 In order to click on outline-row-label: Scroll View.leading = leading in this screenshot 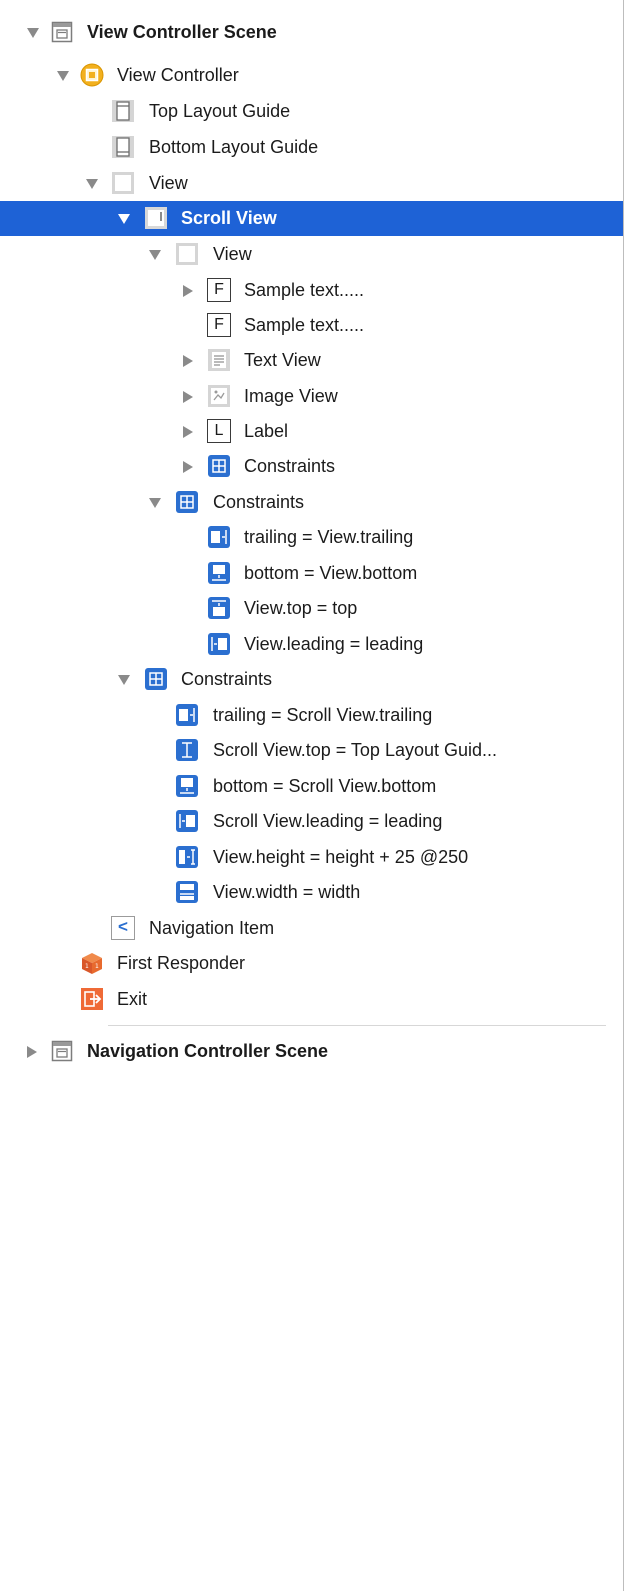, I will do `click(328, 821)`.